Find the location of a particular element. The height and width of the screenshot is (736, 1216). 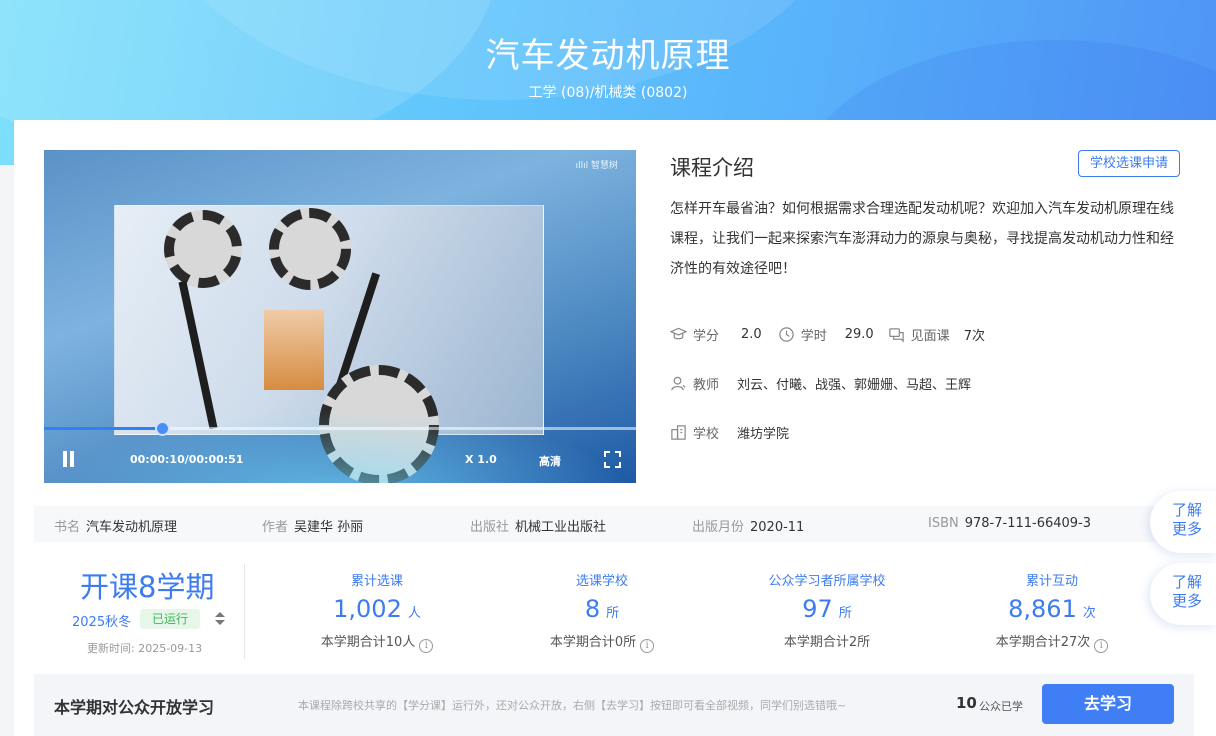

teachers-row: 教师 刘云、付曦、战强、郭姗姗、马超、王辉 is located at coordinates (820, 383).